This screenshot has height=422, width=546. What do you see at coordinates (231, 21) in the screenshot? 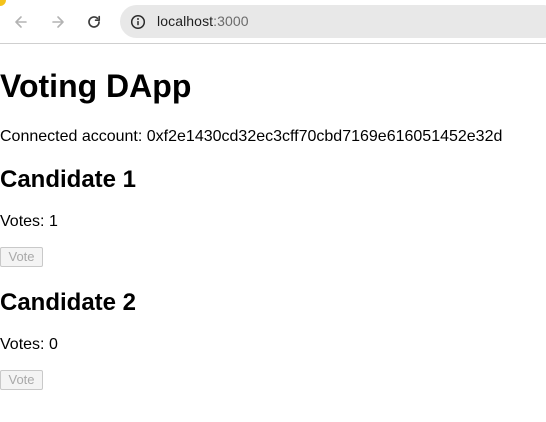
I see `url-port: :3000` at bounding box center [231, 21].